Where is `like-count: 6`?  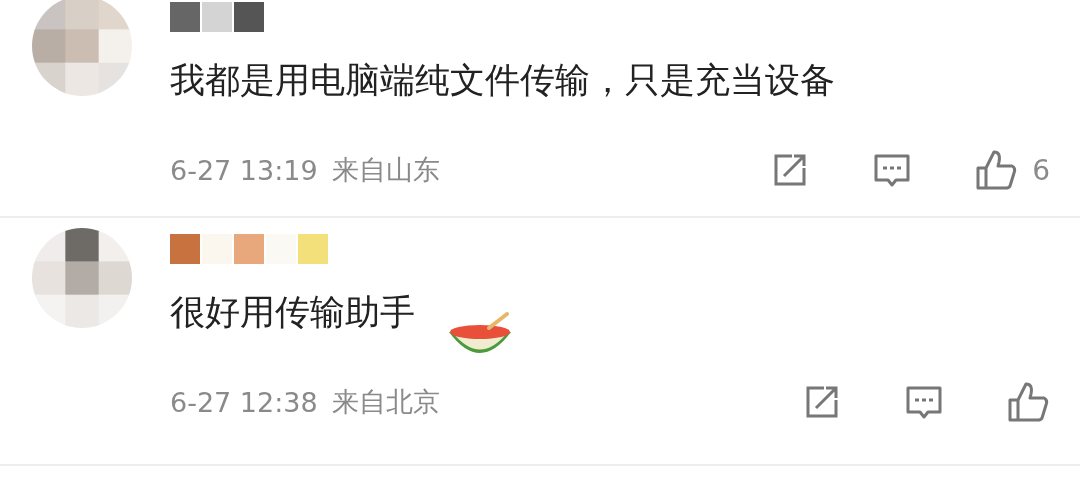 like-count: 6 is located at coordinates (1041, 170).